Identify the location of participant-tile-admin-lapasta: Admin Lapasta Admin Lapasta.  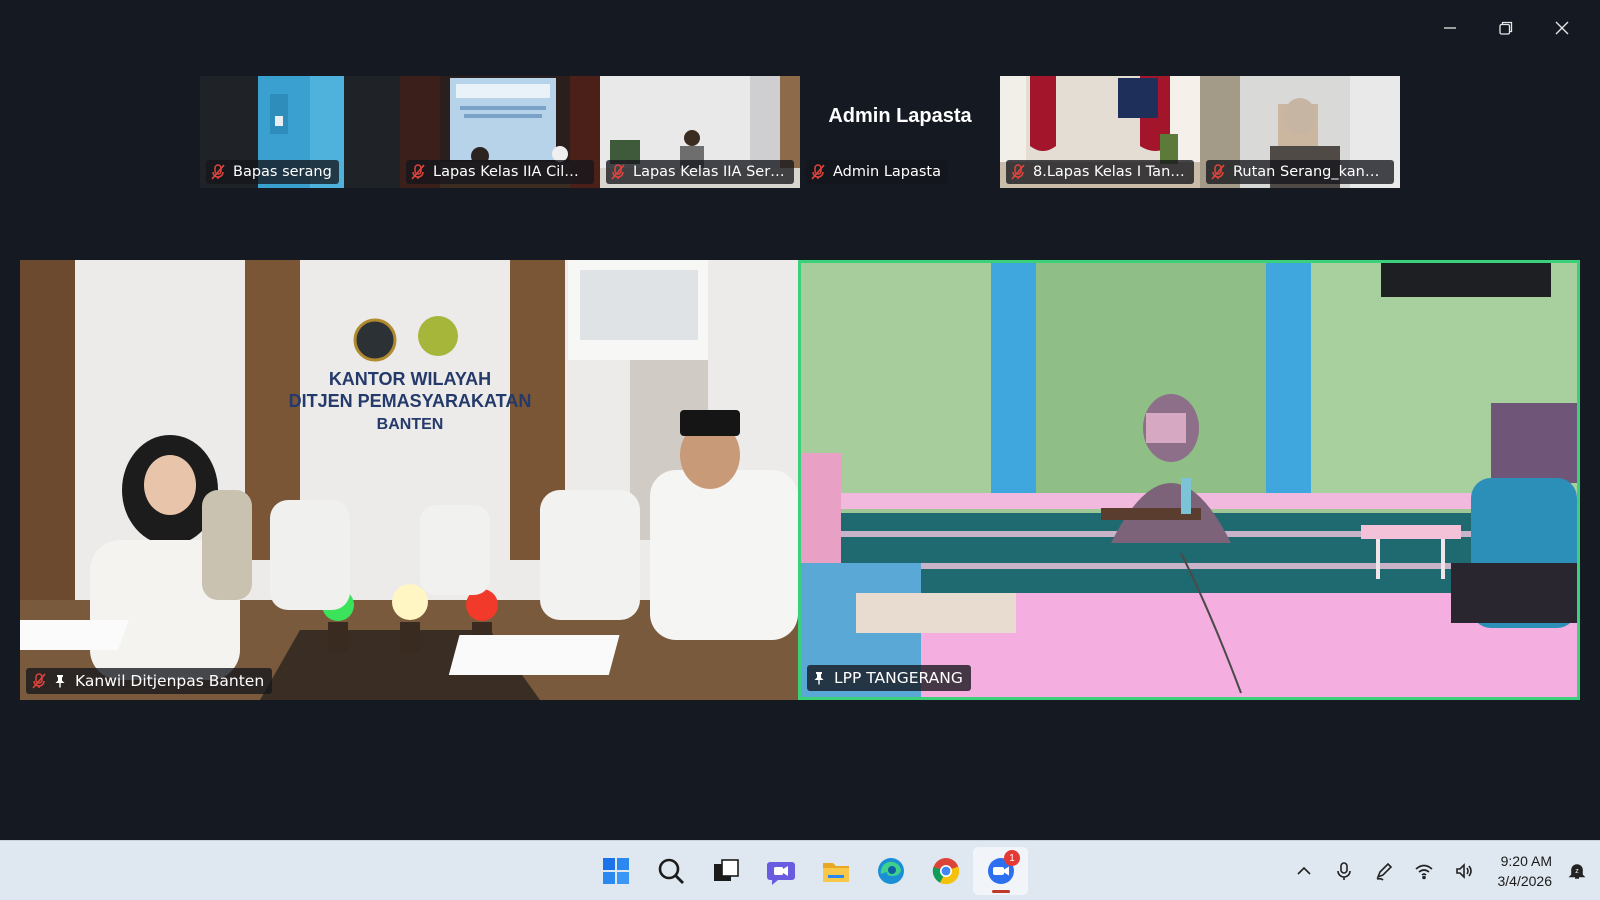
(900, 132).